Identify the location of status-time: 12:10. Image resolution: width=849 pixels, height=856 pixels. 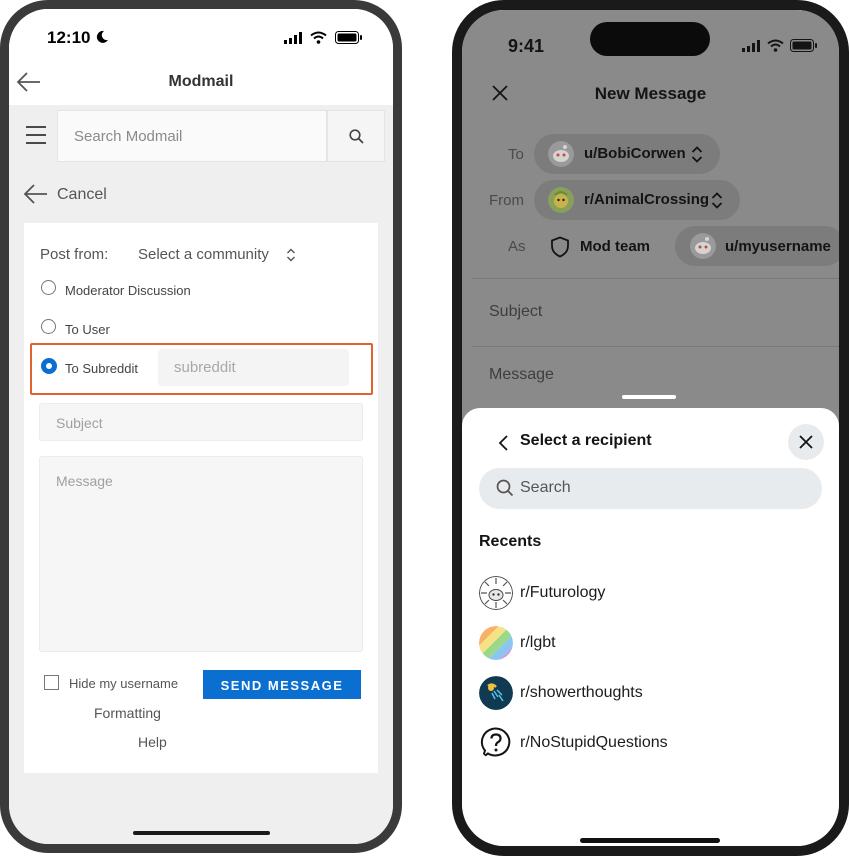
(69, 37).